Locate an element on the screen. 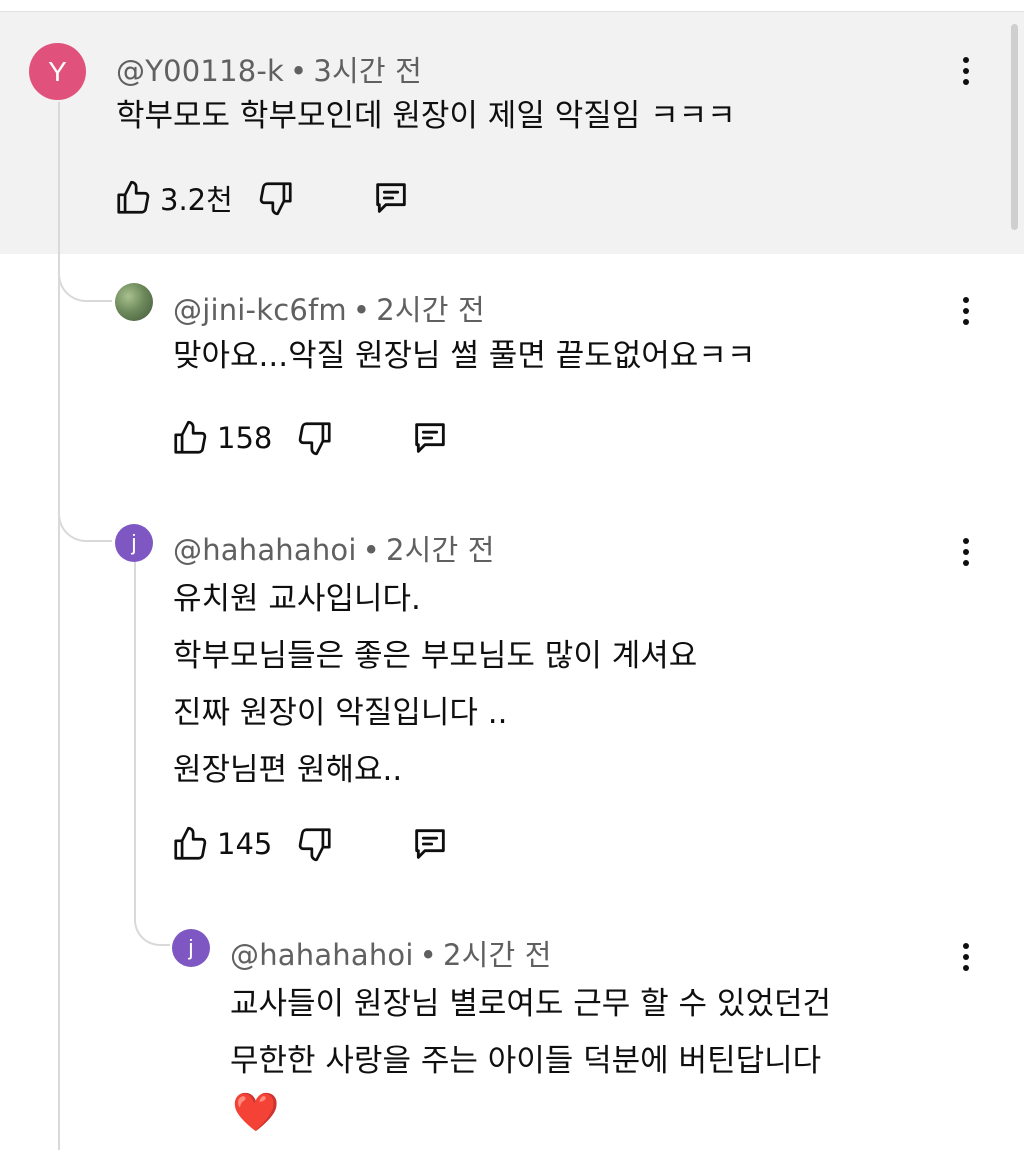  thread-line-nested is located at coordinates (135, 732).